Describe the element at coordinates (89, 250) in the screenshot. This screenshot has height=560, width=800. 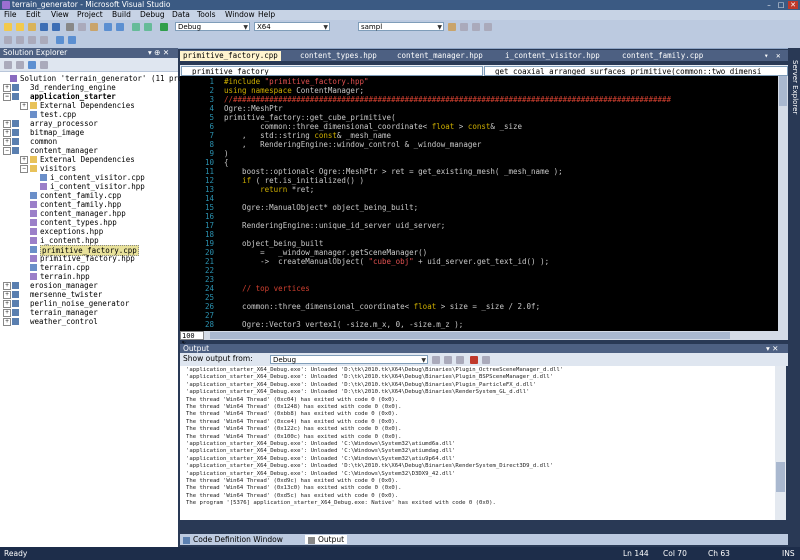
I see `tree-item-primitive-factory-cpp: primitive_factory.cpp` at that location.